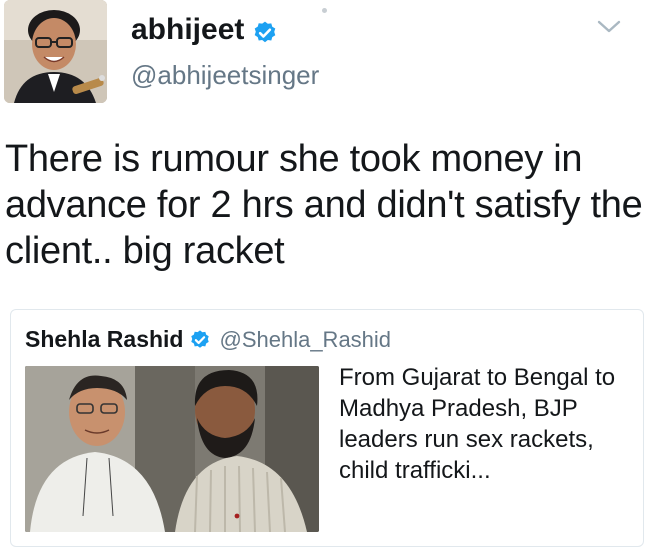 Image resolution: width=654 pixels, height=555 pixels. What do you see at coordinates (324, 10) in the screenshot?
I see `divider-dot` at bounding box center [324, 10].